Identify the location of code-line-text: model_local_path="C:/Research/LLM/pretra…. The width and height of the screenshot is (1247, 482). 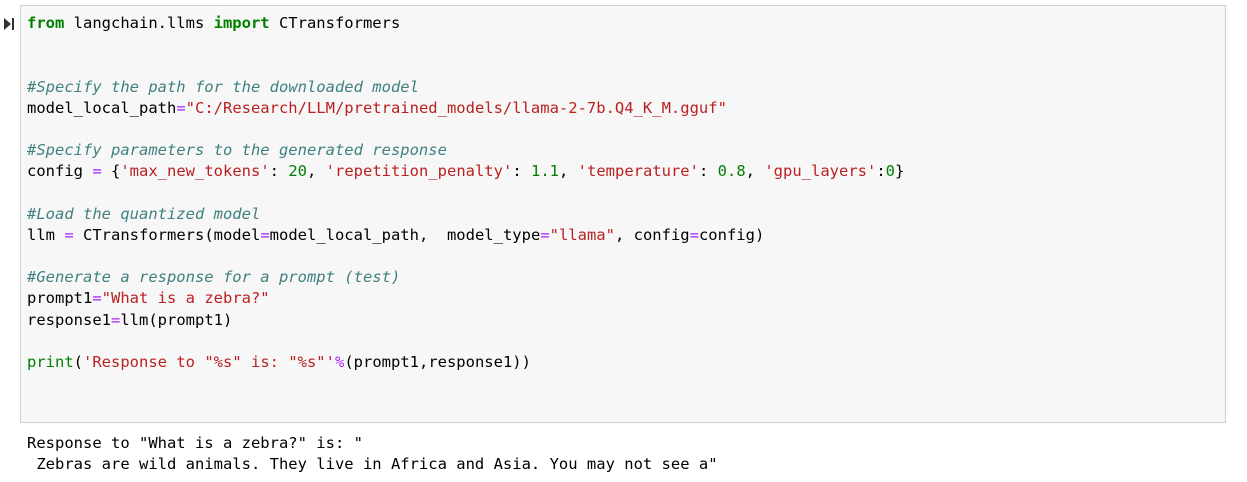
(377, 107).